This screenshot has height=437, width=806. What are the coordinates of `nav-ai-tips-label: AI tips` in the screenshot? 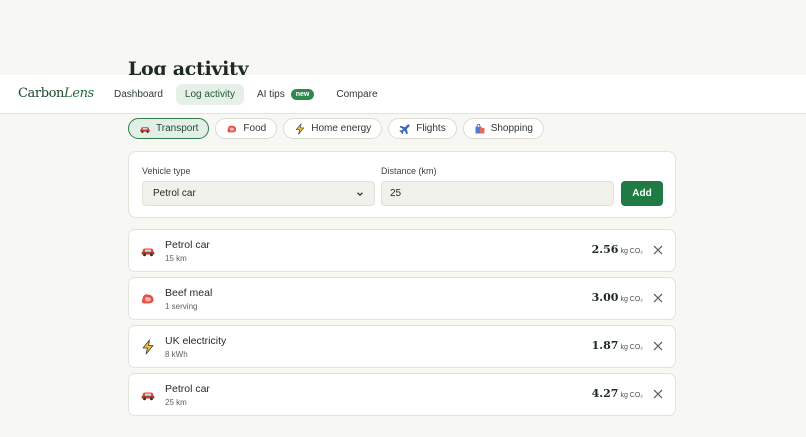 It's located at (270, 94).